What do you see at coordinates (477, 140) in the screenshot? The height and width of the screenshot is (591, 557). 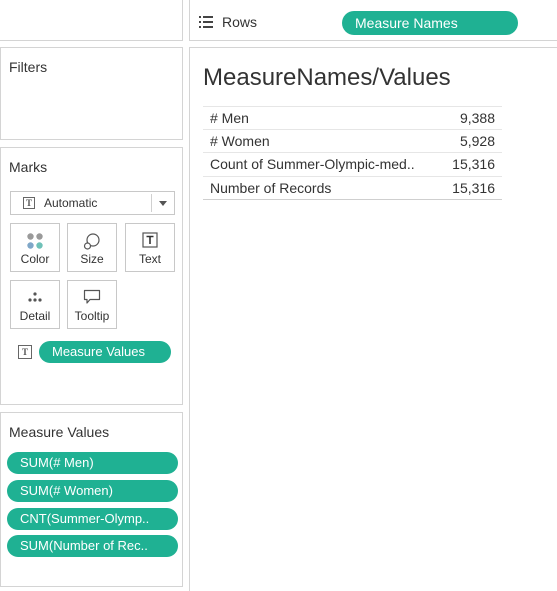 I see `row-value: 5,928` at bounding box center [477, 140].